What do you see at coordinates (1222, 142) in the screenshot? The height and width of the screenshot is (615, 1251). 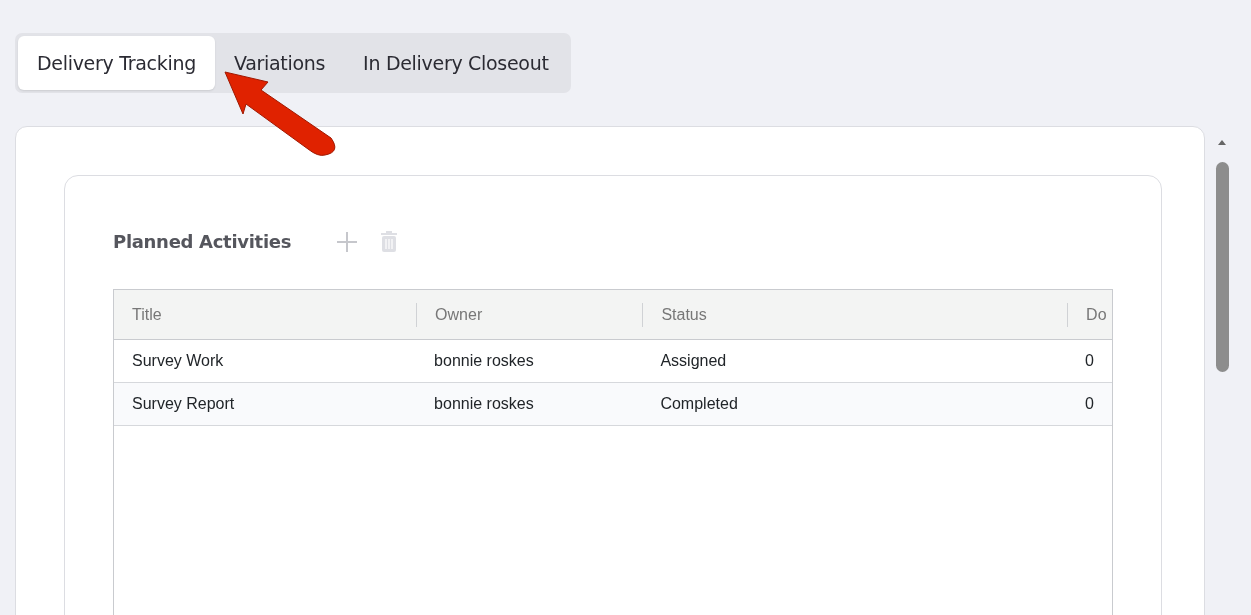 I see `scroll-up-icon` at bounding box center [1222, 142].